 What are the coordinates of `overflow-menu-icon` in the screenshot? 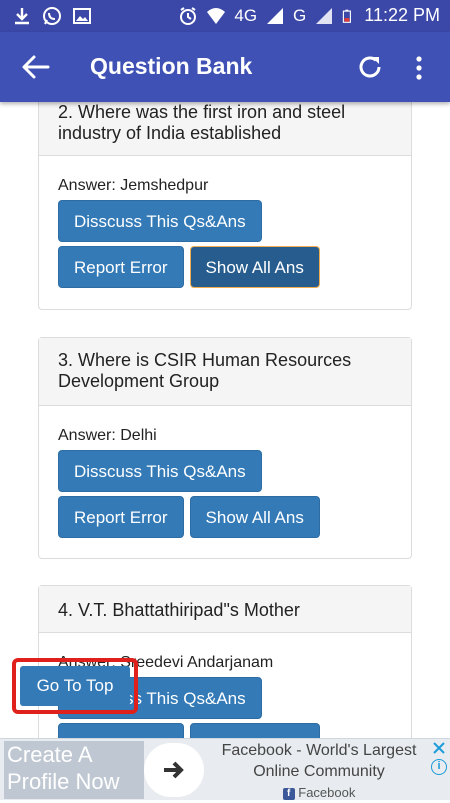 It's located at (419, 68).